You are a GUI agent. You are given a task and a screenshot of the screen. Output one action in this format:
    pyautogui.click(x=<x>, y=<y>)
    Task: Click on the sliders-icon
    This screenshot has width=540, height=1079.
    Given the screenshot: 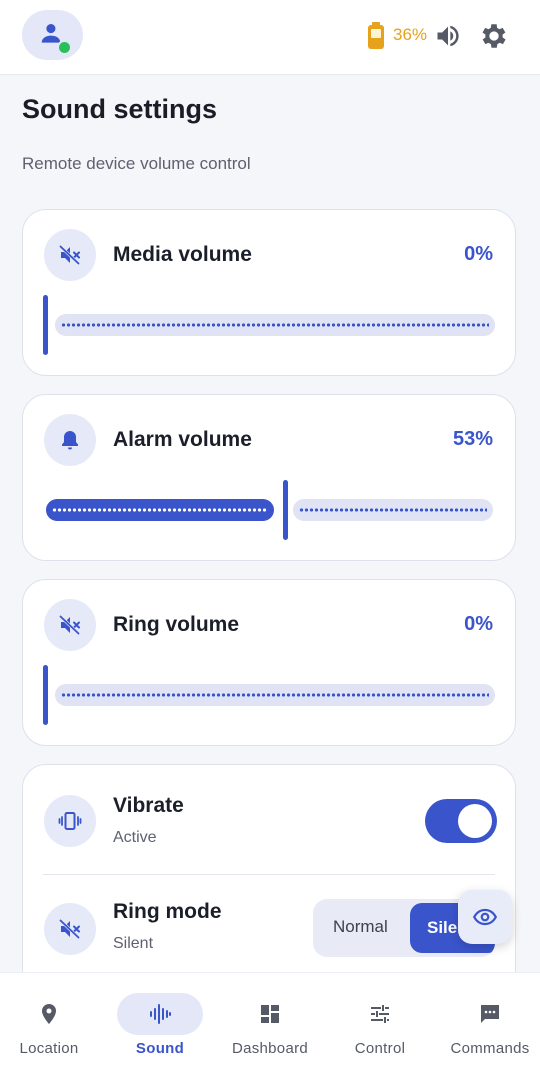 What is the action you would take?
    pyautogui.click(x=380, y=1014)
    